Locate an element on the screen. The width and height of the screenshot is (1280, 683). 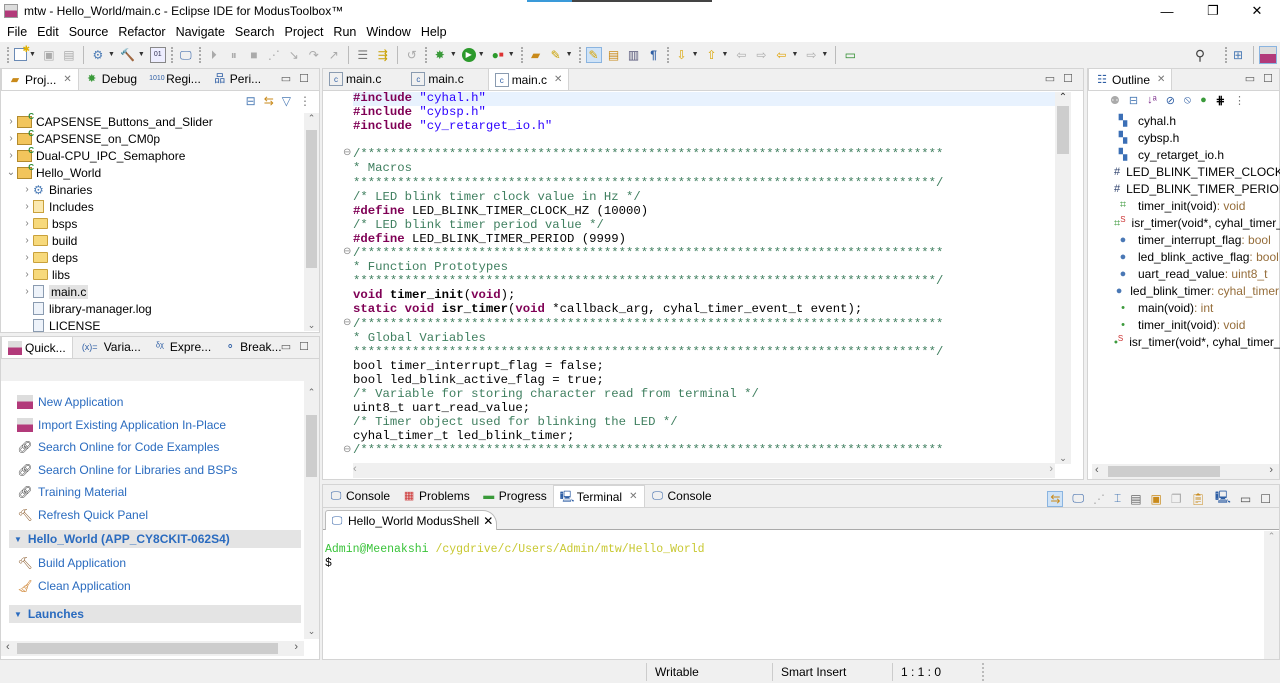
terminal-session-tab: 🖵︎ Hello_World ModusShell ✕ is located at coordinates (411, 520).